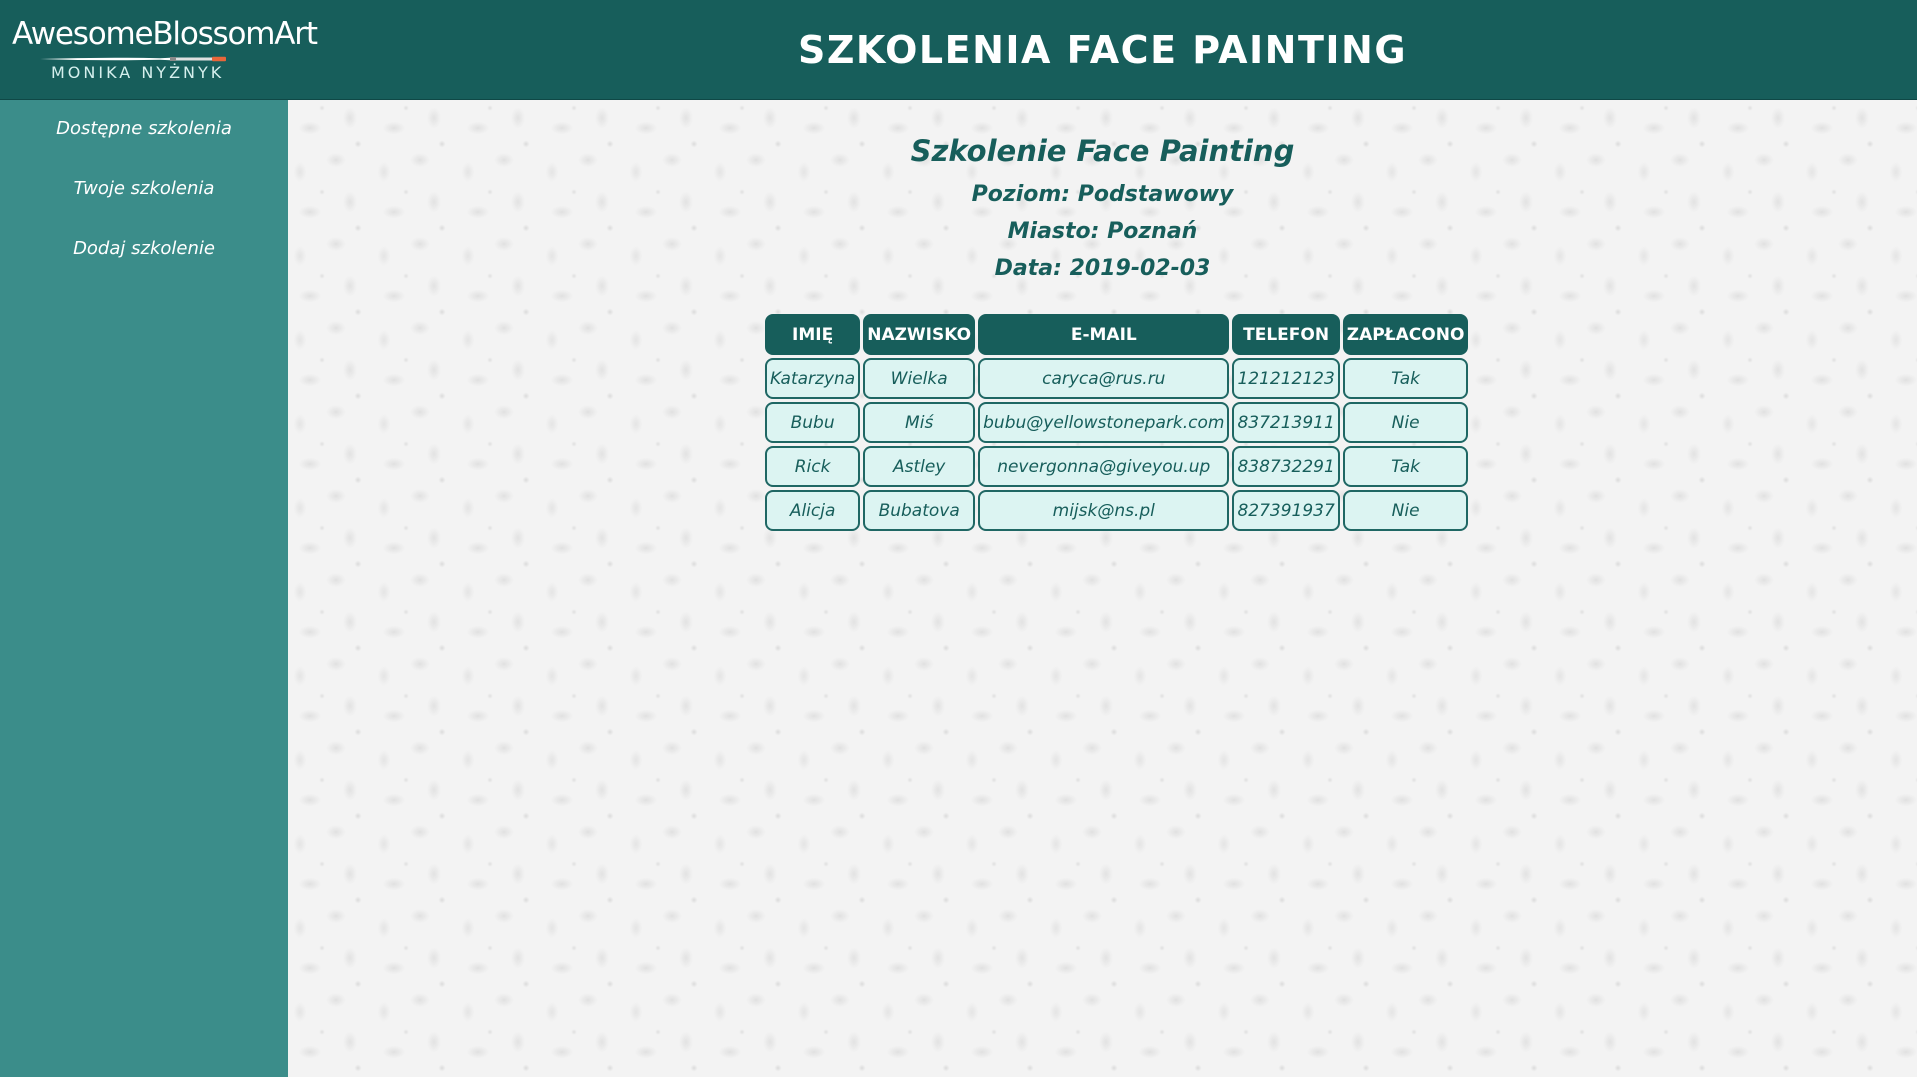 The image size is (1917, 1077). What do you see at coordinates (813, 510) in the screenshot?
I see `cell-imie: Alicja` at bounding box center [813, 510].